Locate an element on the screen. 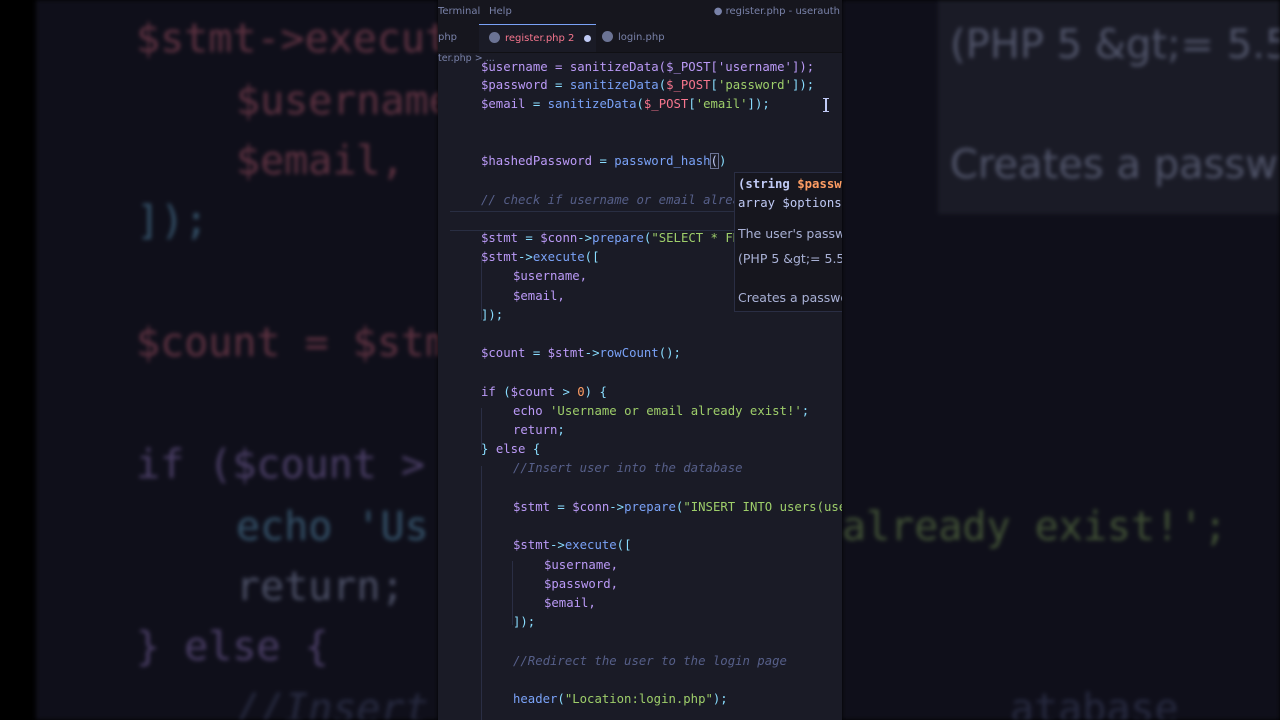 This screenshot has width=1280, height=720. editor-tabs: php register.php 2 login.php is located at coordinates (640, 38).